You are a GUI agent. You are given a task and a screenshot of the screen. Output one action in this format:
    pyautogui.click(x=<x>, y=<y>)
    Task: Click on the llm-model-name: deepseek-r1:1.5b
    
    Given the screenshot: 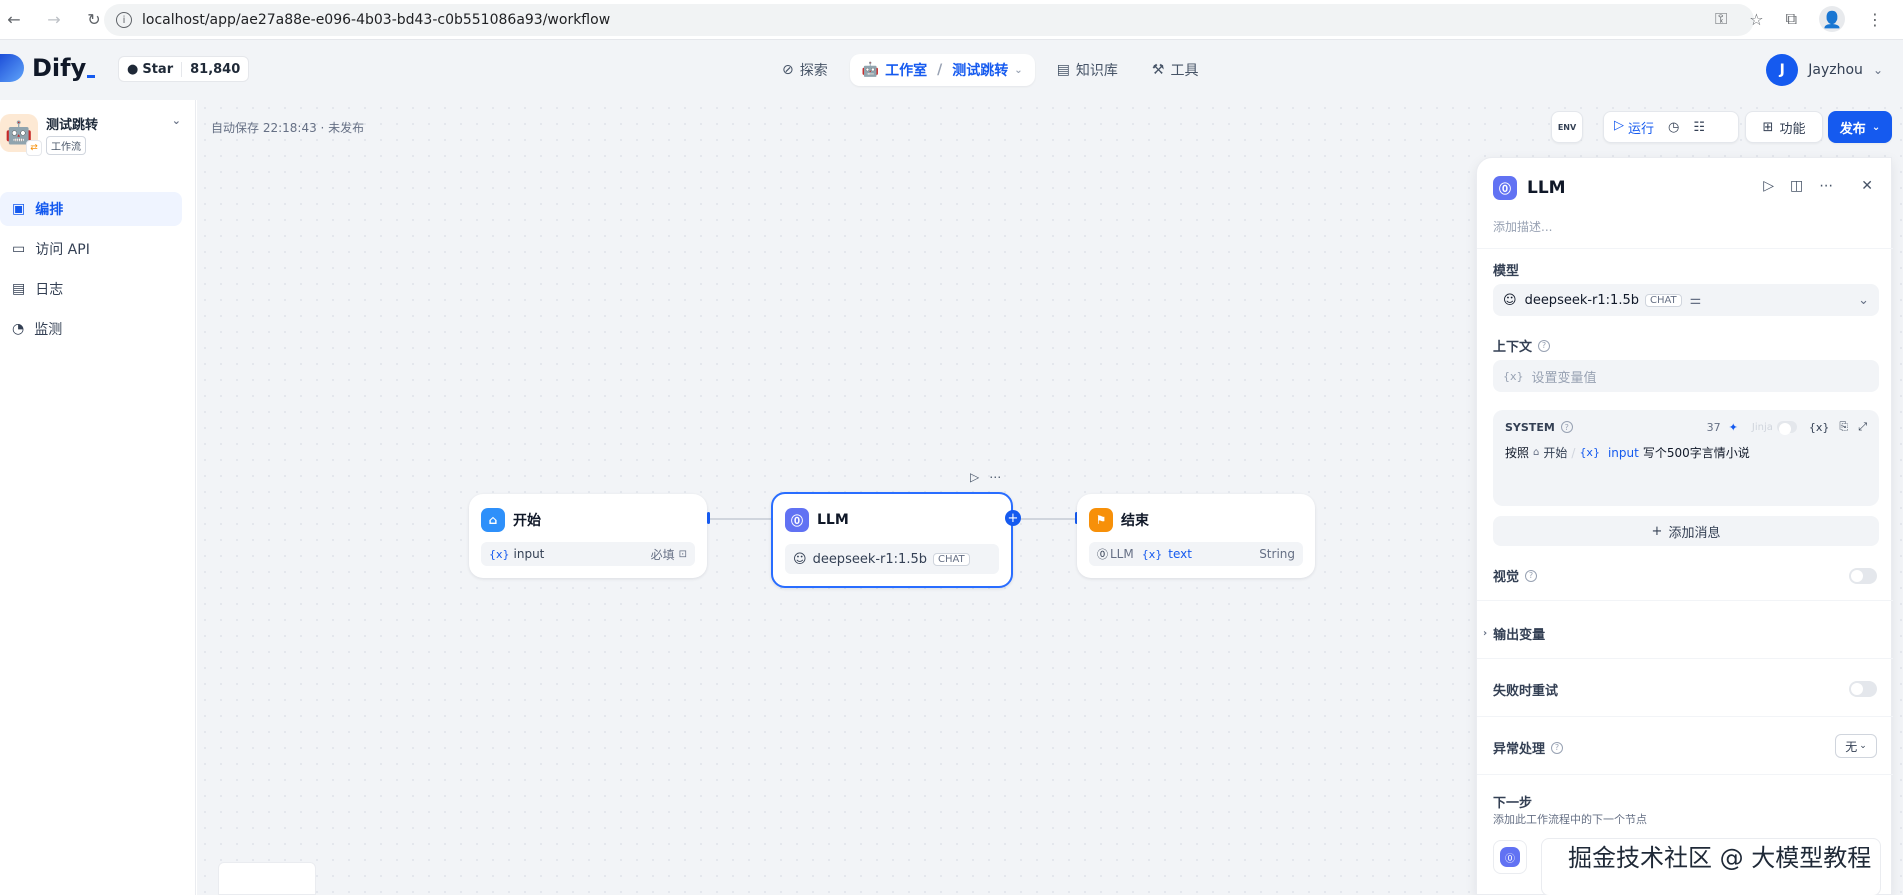 What is the action you would take?
    pyautogui.click(x=869, y=559)
    